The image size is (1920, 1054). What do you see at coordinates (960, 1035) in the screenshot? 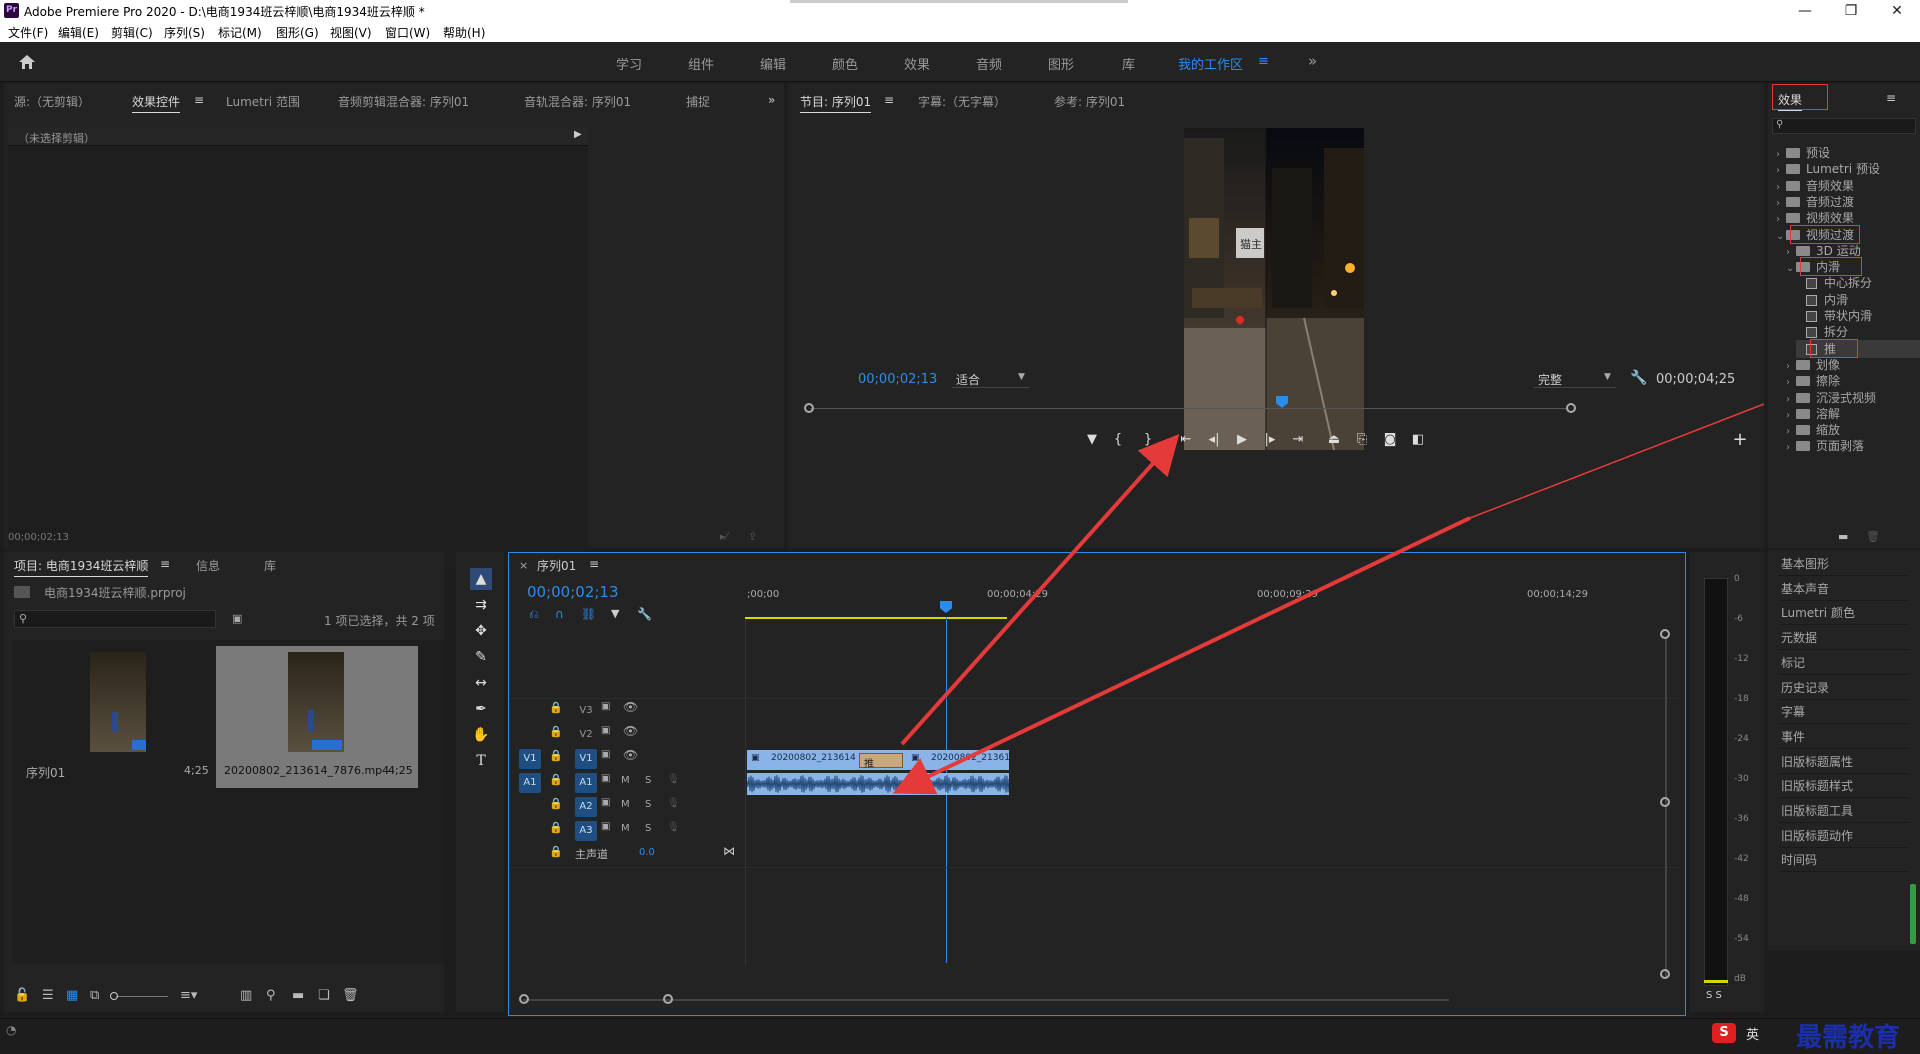
I see `status-bar: ◔ S 英 最需教育` at bounding box center [960, 1035].